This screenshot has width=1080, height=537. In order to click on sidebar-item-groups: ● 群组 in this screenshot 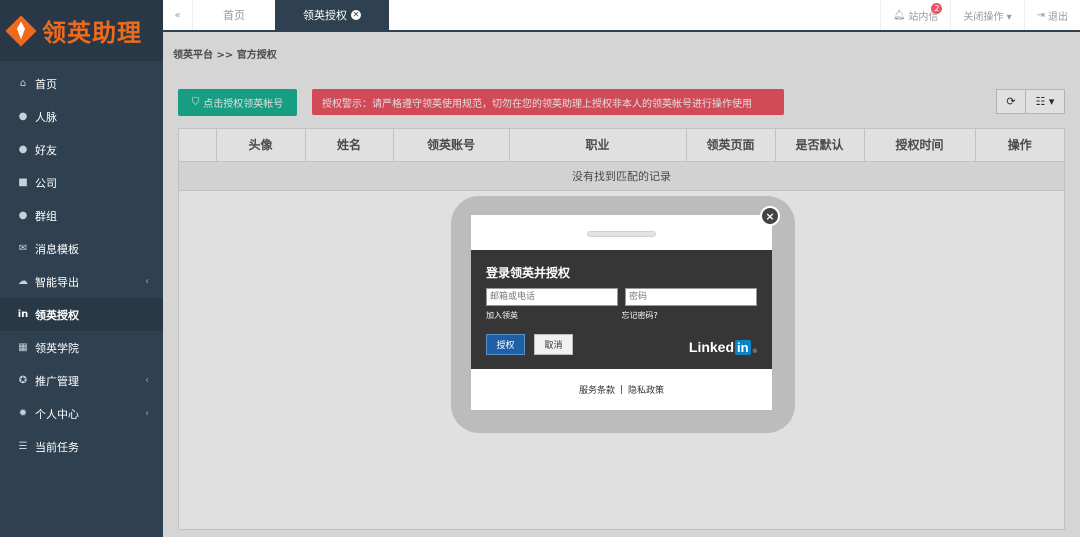, I will do `click(81, 215)`.